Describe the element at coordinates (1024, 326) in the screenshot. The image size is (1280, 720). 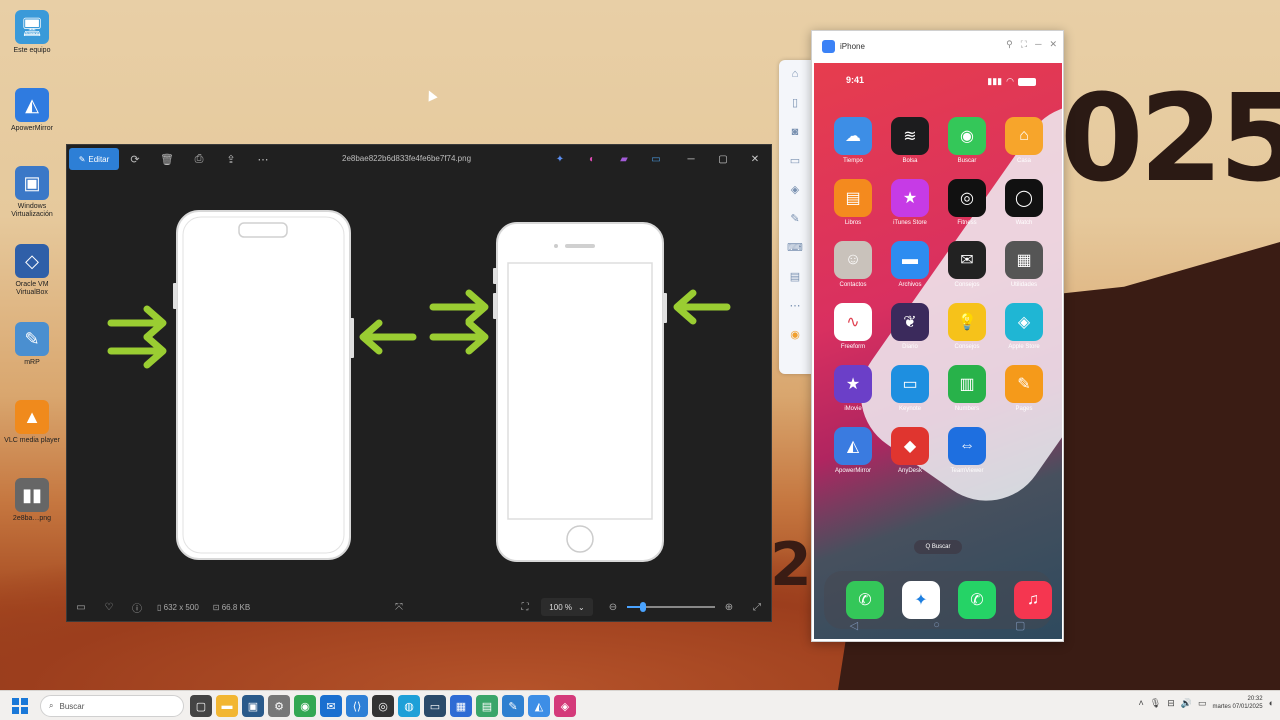
I see `app-icon: ◈ Apple Store` at that location.